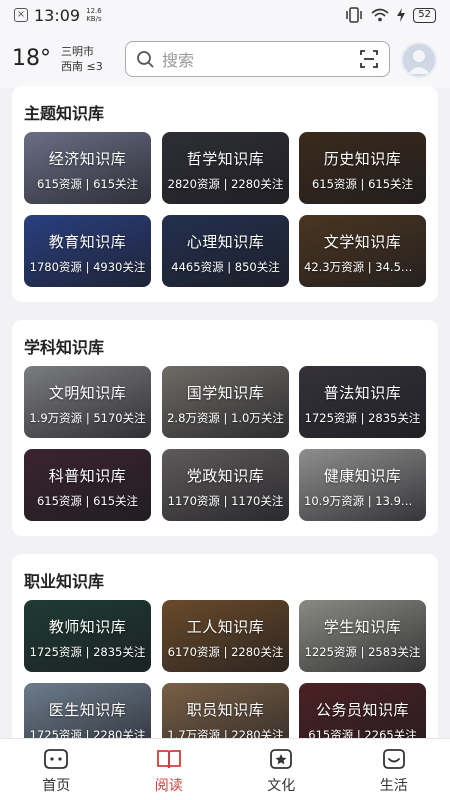 The height and width of the screenshot is (800, 450). I want to click on library-card-party-politics: 党政知识库 1170资源 | 1170关注, so click(225, 485).